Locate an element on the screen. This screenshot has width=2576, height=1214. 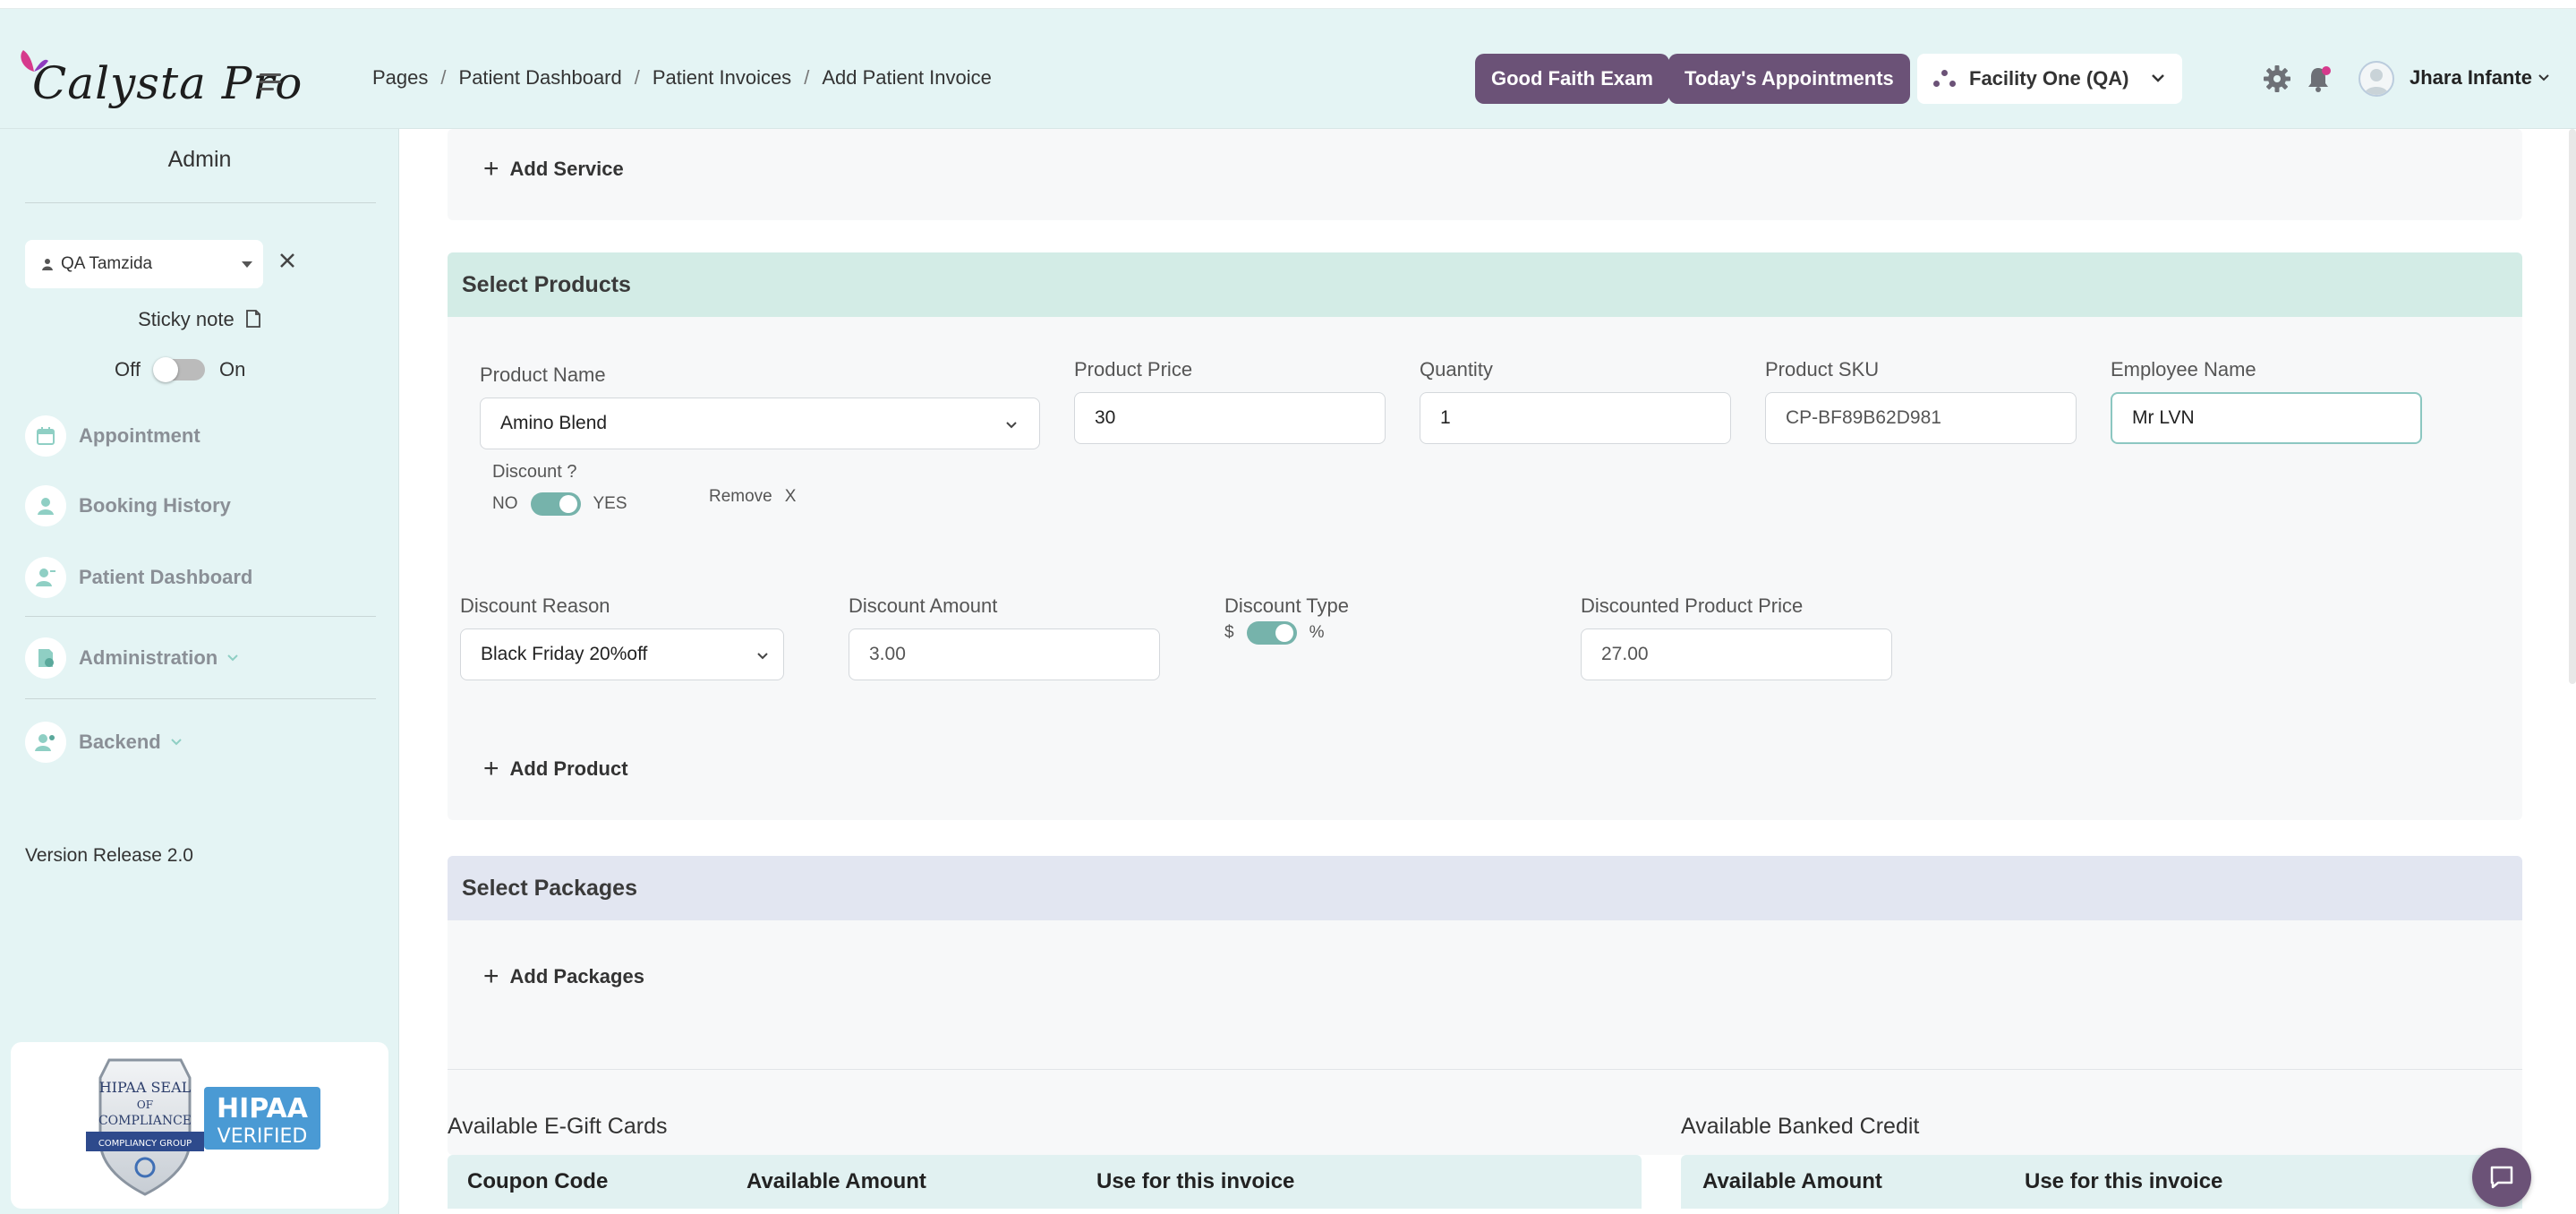
user-avatar is located at coordinates (2376, 79).